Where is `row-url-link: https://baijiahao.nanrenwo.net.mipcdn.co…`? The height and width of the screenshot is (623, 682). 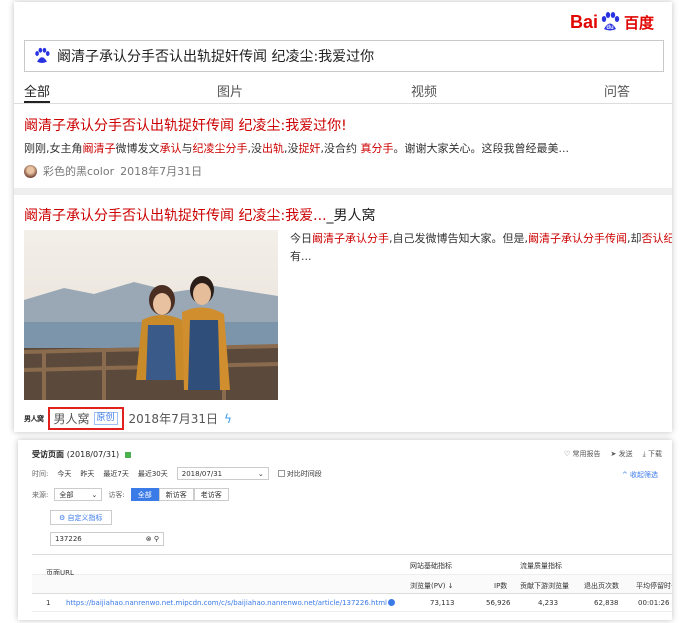
row-url-link: https://baijiahao.nanrenwo.net.mipcdn.co… is located at coordinates (226, 603).